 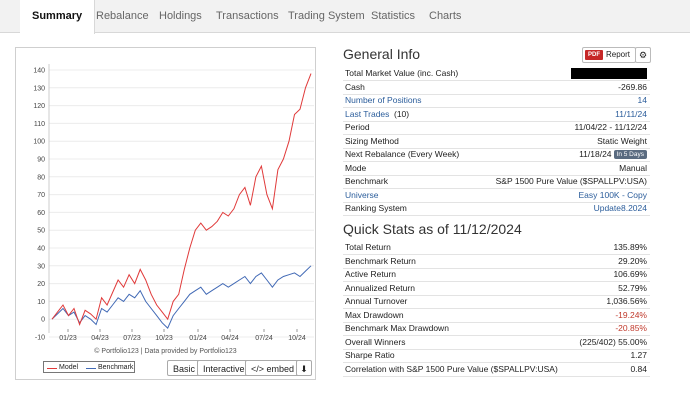 What do you see at coordinates (198, 338) in the screenshot?
I see `x-tick-label: 01/24` at bounding box center [198, 338].